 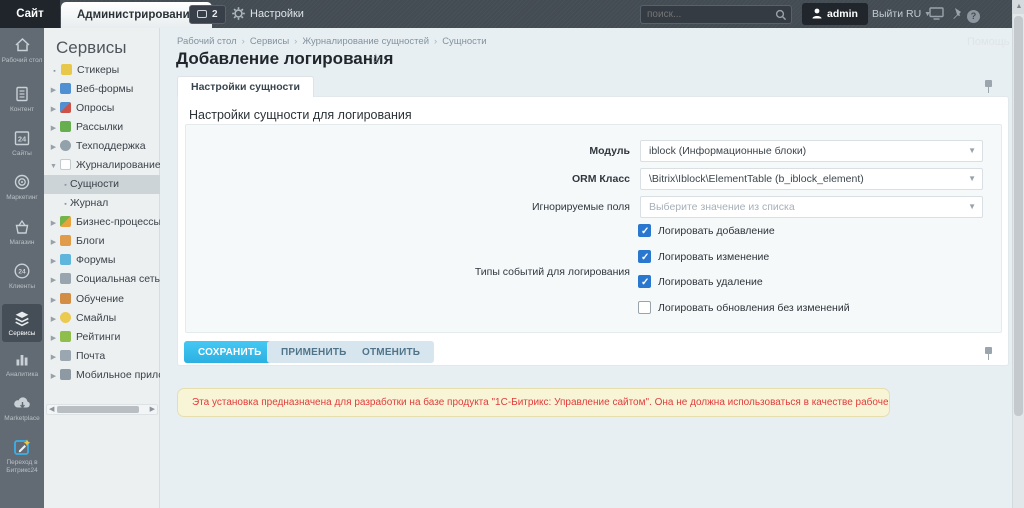 What do you see at coordinates (22, 466) in the screenshot?
I see `rail-label: Переход в Битрикс24` at bounding box center [22, 466].